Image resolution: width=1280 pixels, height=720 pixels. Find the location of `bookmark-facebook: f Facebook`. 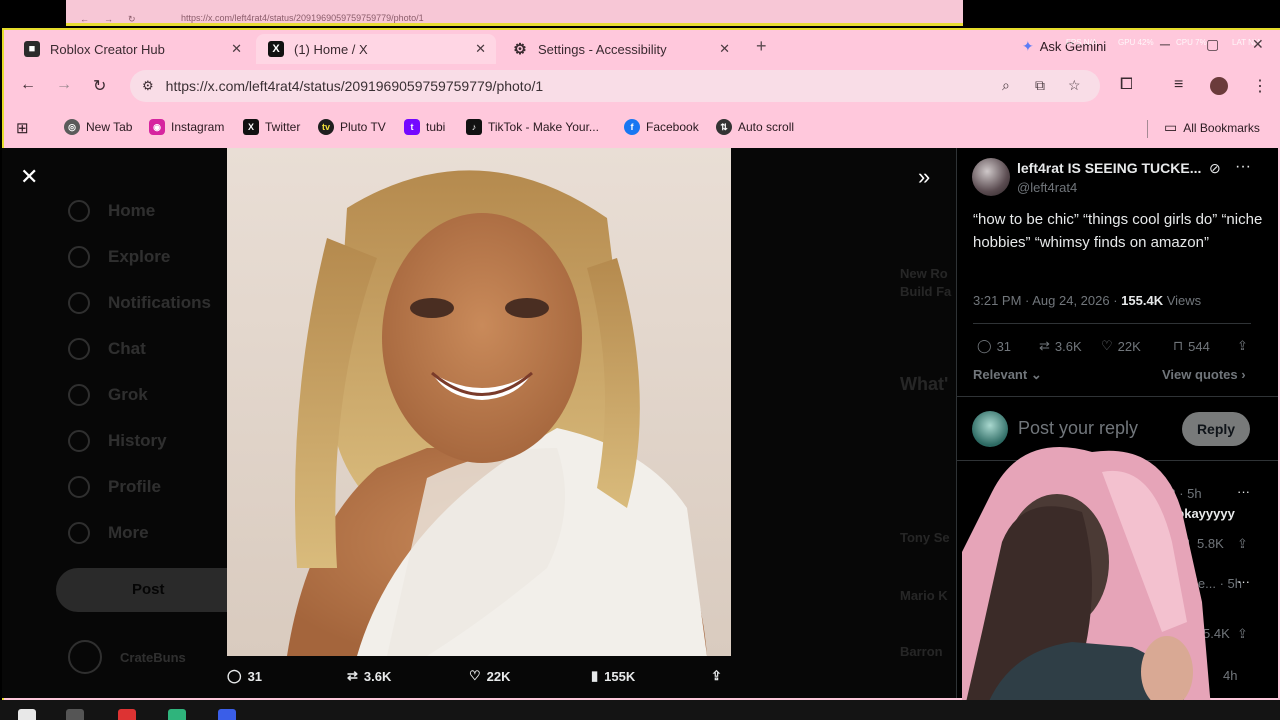

bookmark-facebook: f Facebook is located at coordinates (661, 127).